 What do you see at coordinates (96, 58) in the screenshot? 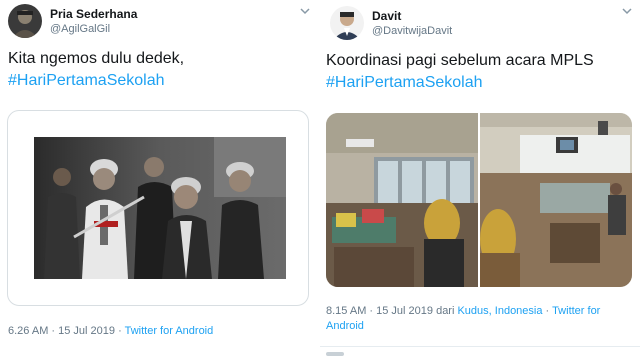
I see `tweet-body: Kita ngemos dulu dedek,` at bounding box center [96, 58].